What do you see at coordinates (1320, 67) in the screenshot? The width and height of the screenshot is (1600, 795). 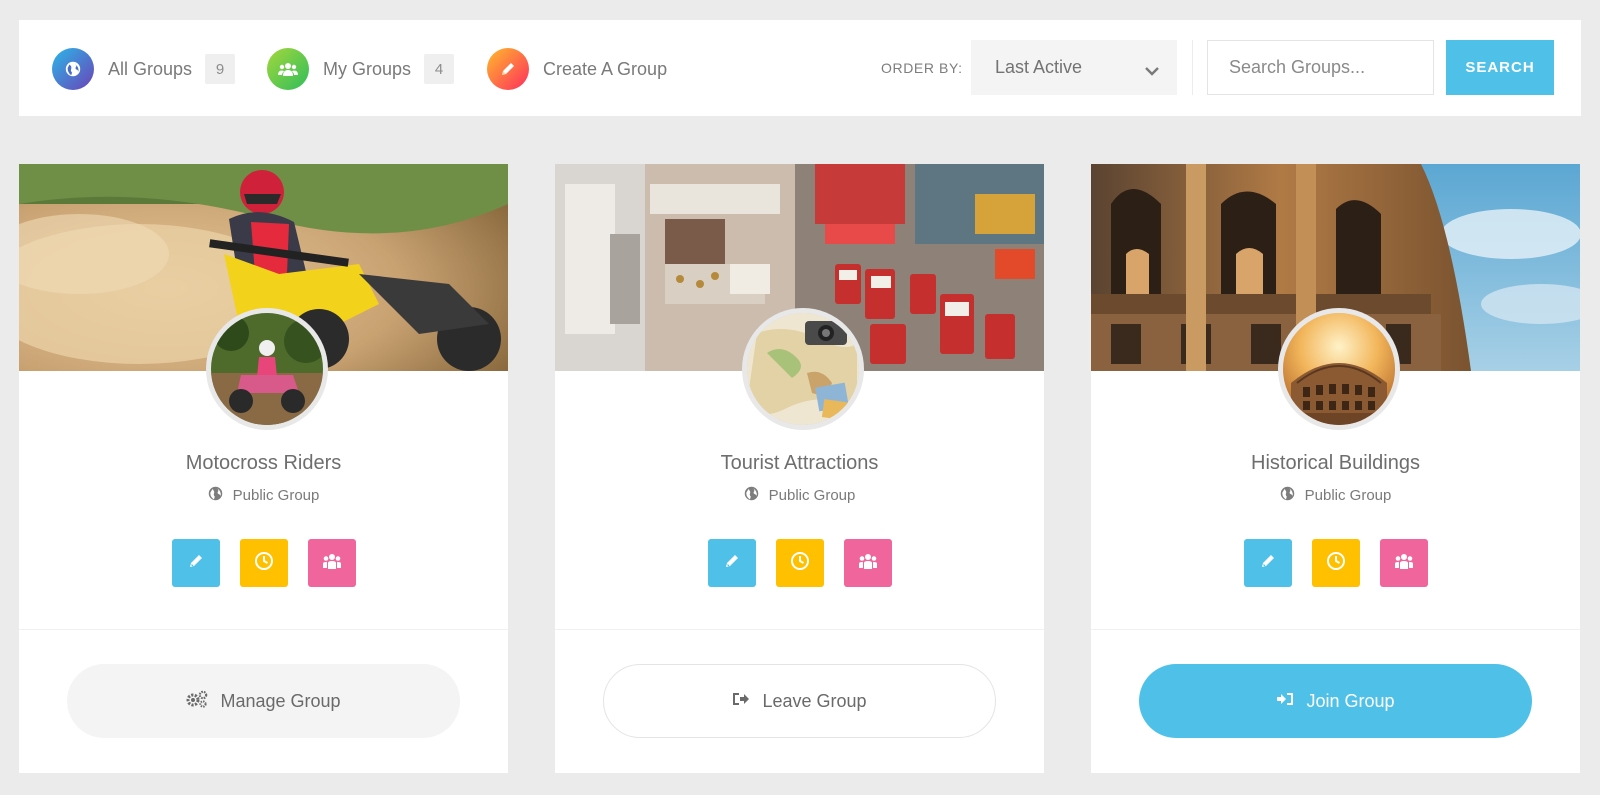 I see `search-input` at bounding box center [1320, 67].